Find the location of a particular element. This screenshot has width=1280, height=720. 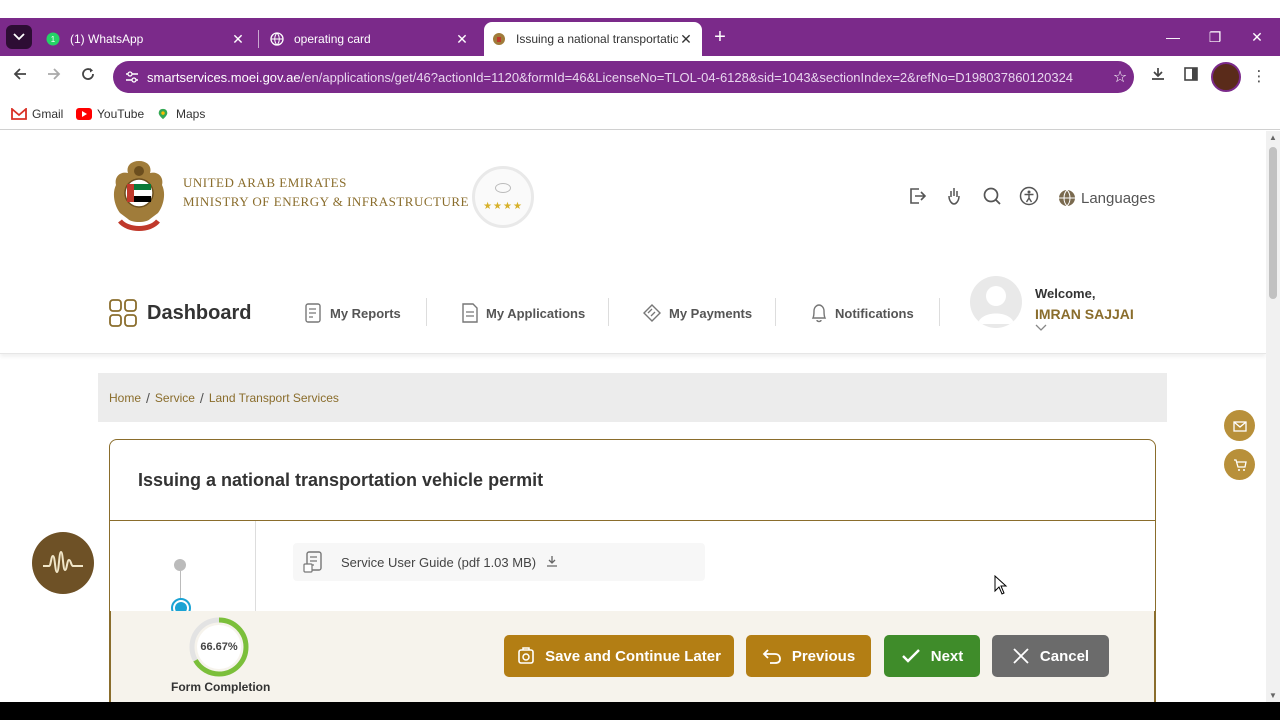

breadcrumb: Home / Service / Land Transport Services is located at coordinates (632, 397).